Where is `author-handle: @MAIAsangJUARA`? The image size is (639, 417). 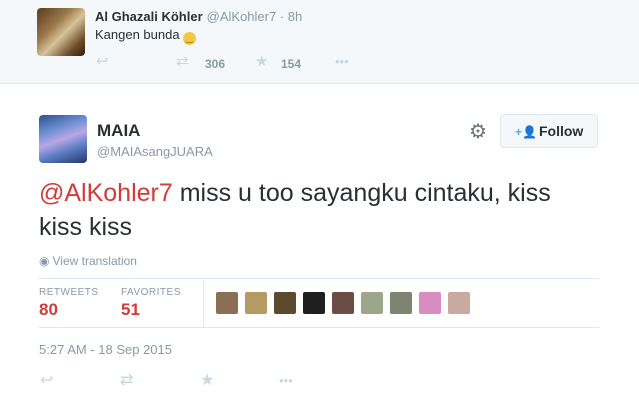 author-handle: @MAIAsangJUARA is located at coordinates (155, 151).